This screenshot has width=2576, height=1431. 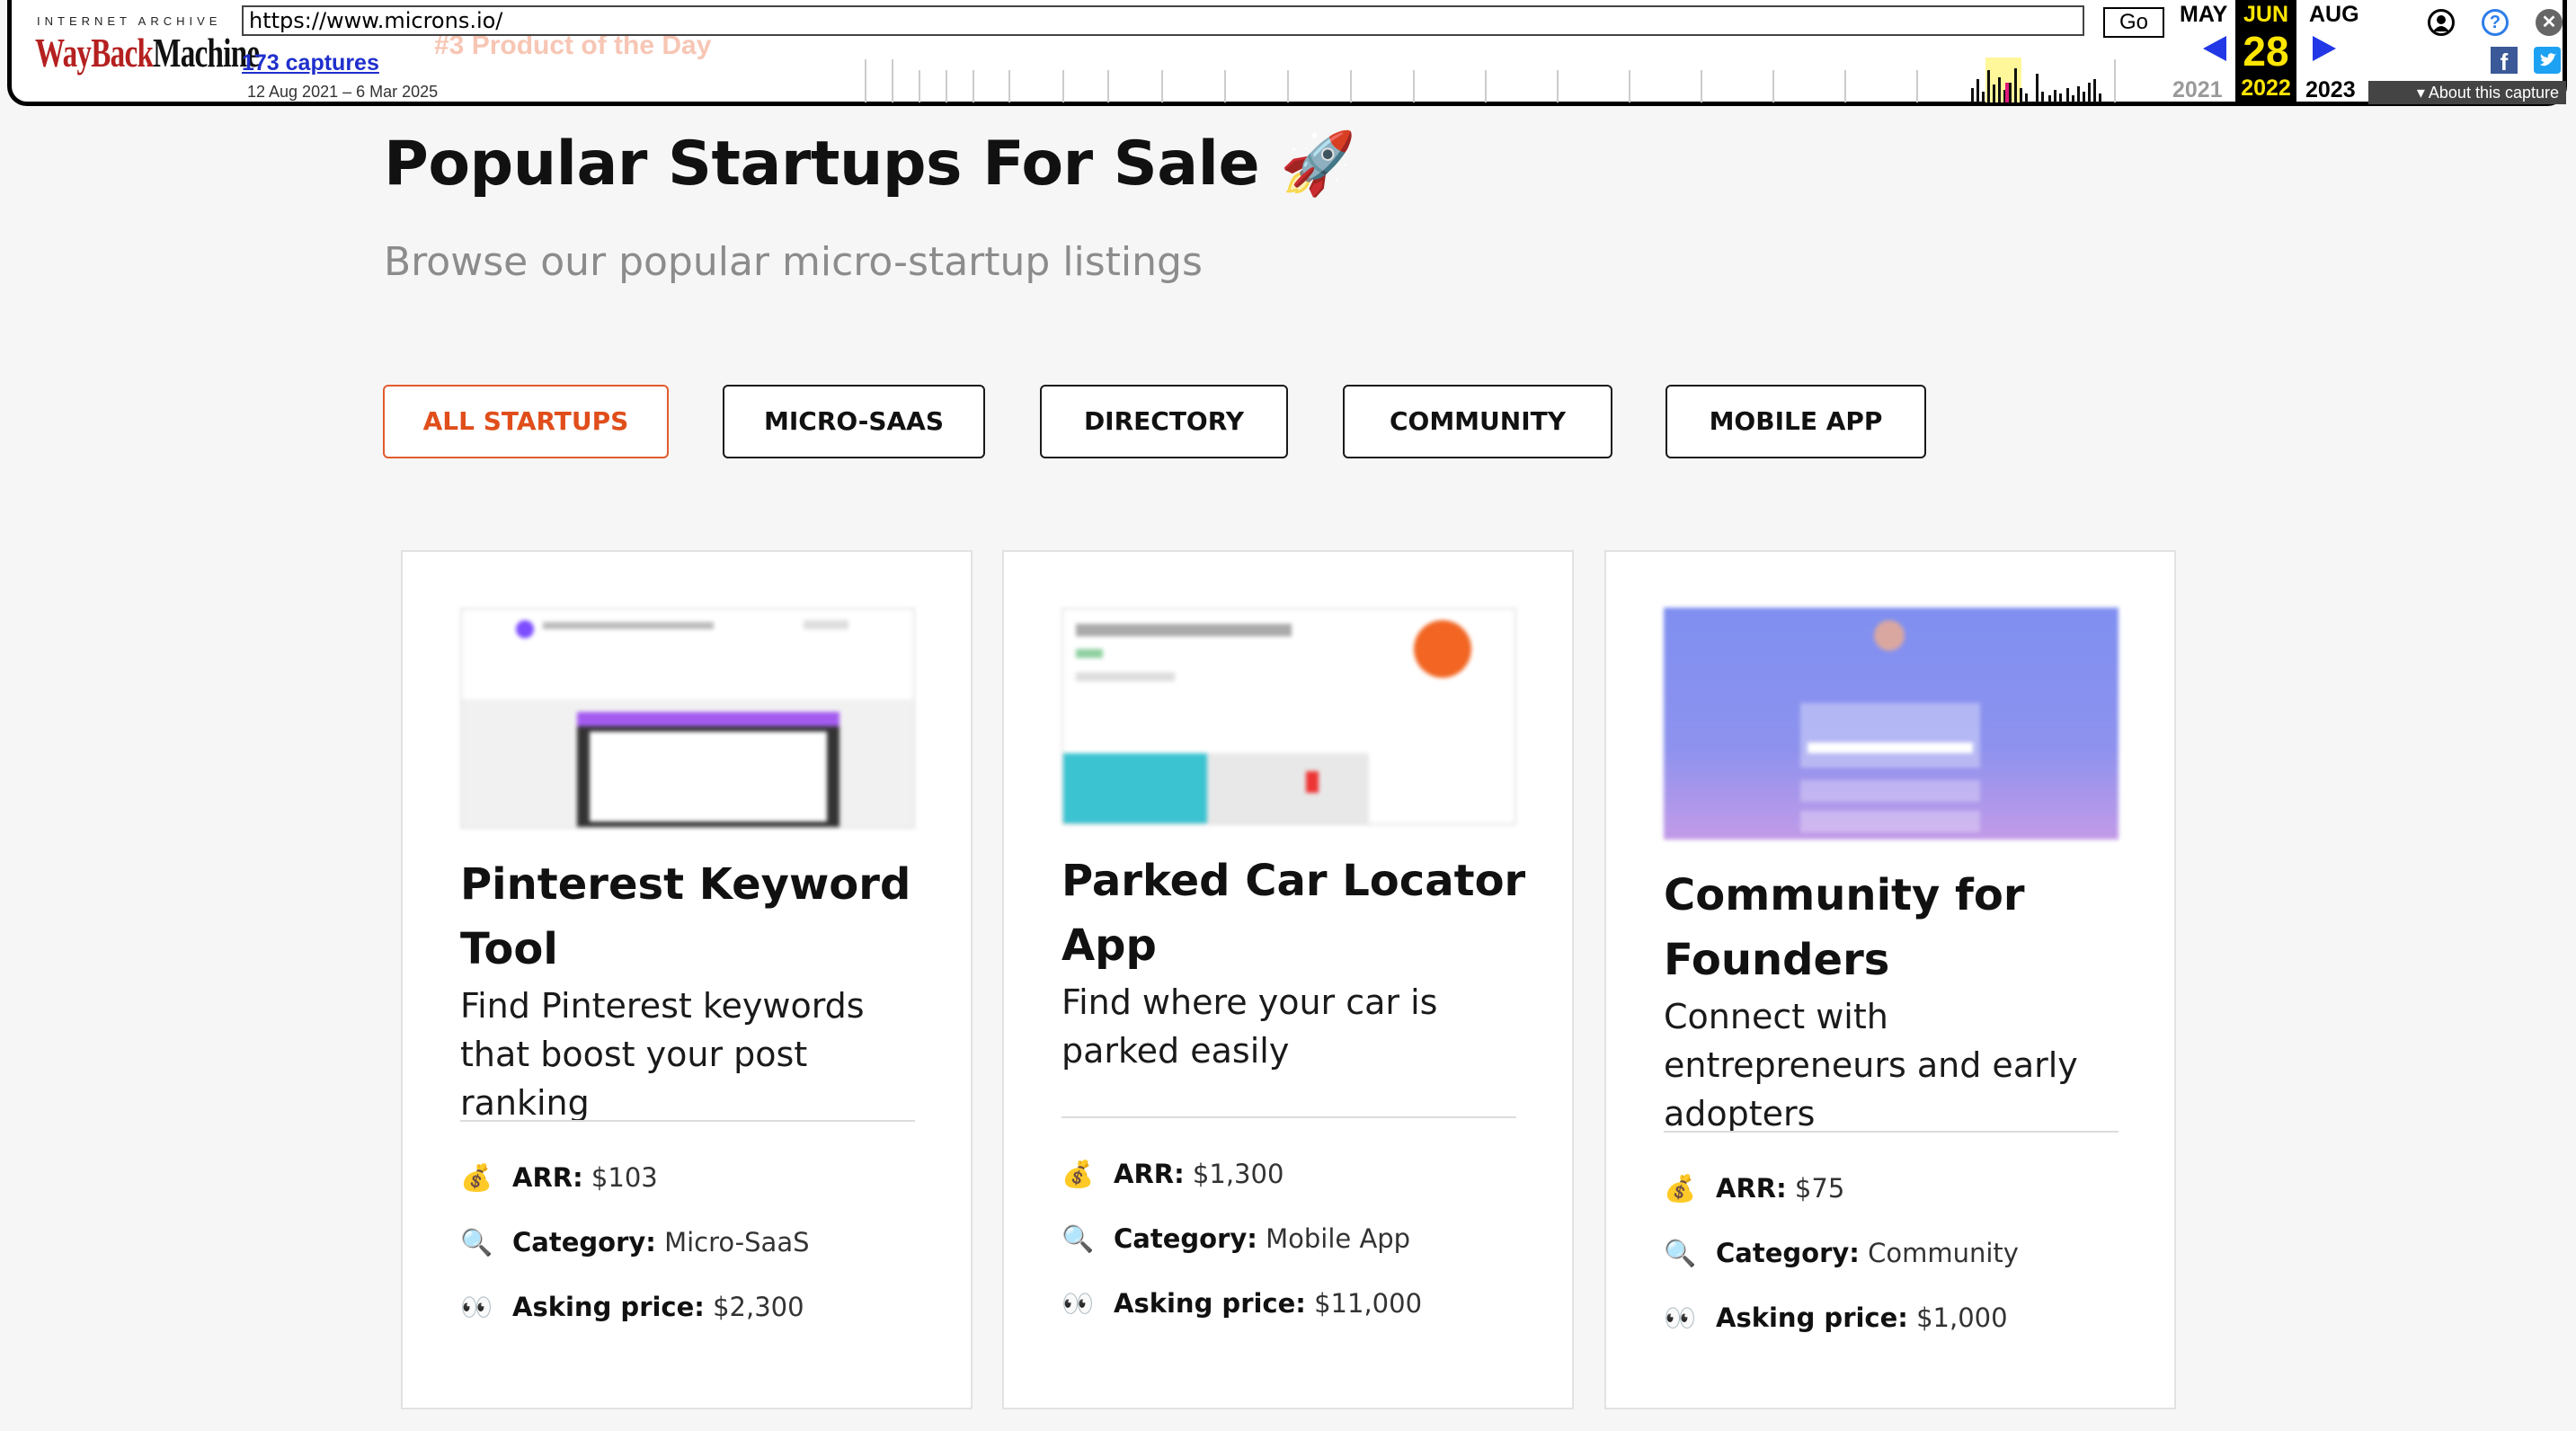 I want to click on current-year: 2022, so click(x=2266, y=88).